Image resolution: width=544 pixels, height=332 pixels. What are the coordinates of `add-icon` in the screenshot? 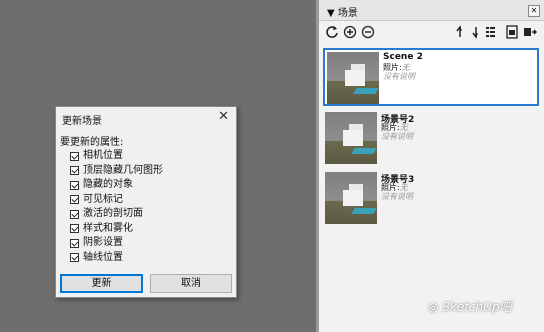 It's located at (350, 32).